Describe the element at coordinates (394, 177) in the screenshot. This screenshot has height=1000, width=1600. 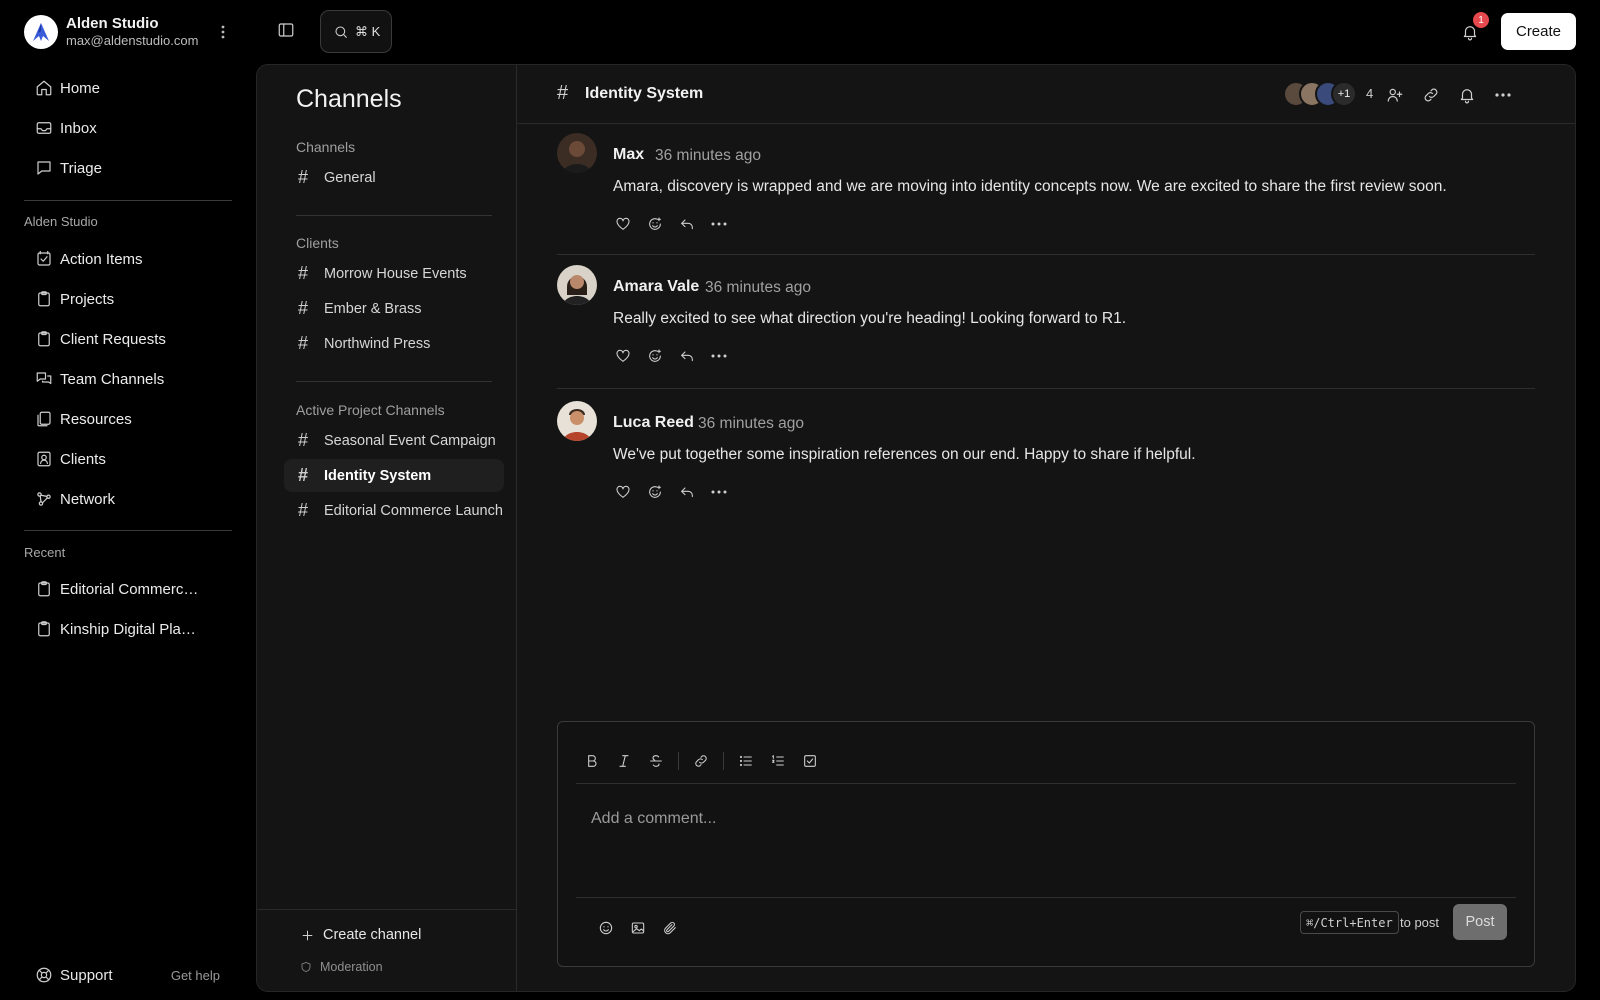
I see `channel-item-general: # General` at that location.